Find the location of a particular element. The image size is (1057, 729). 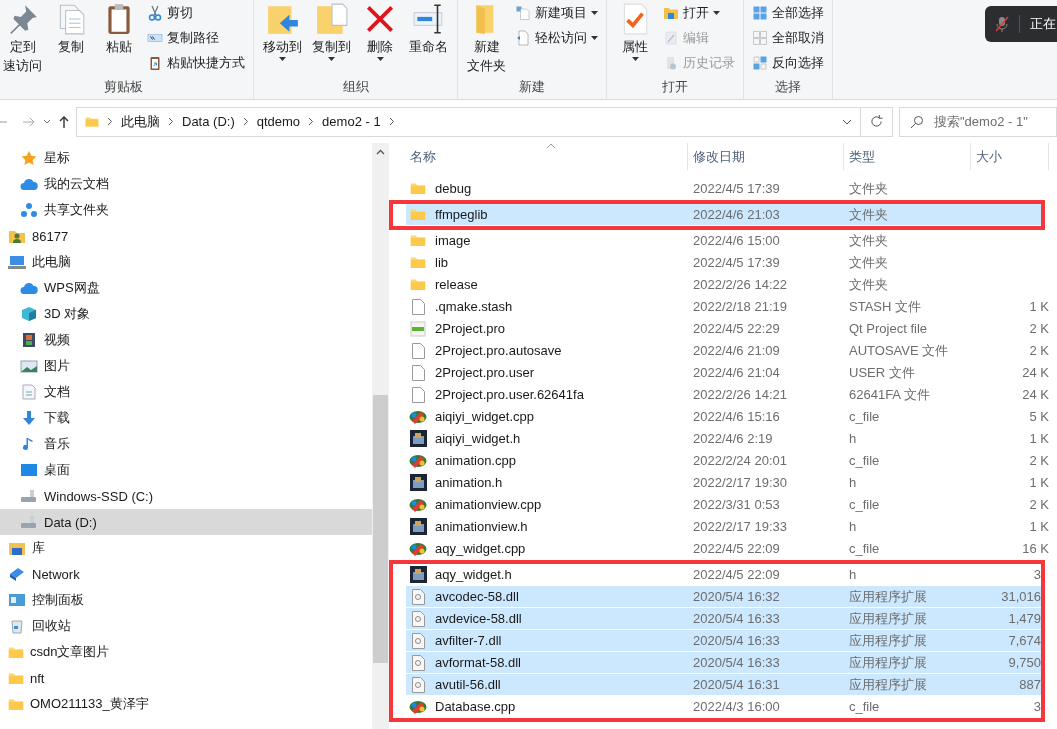

sidebar-item: 共享文件夹 is located at coordinates (186, 210).